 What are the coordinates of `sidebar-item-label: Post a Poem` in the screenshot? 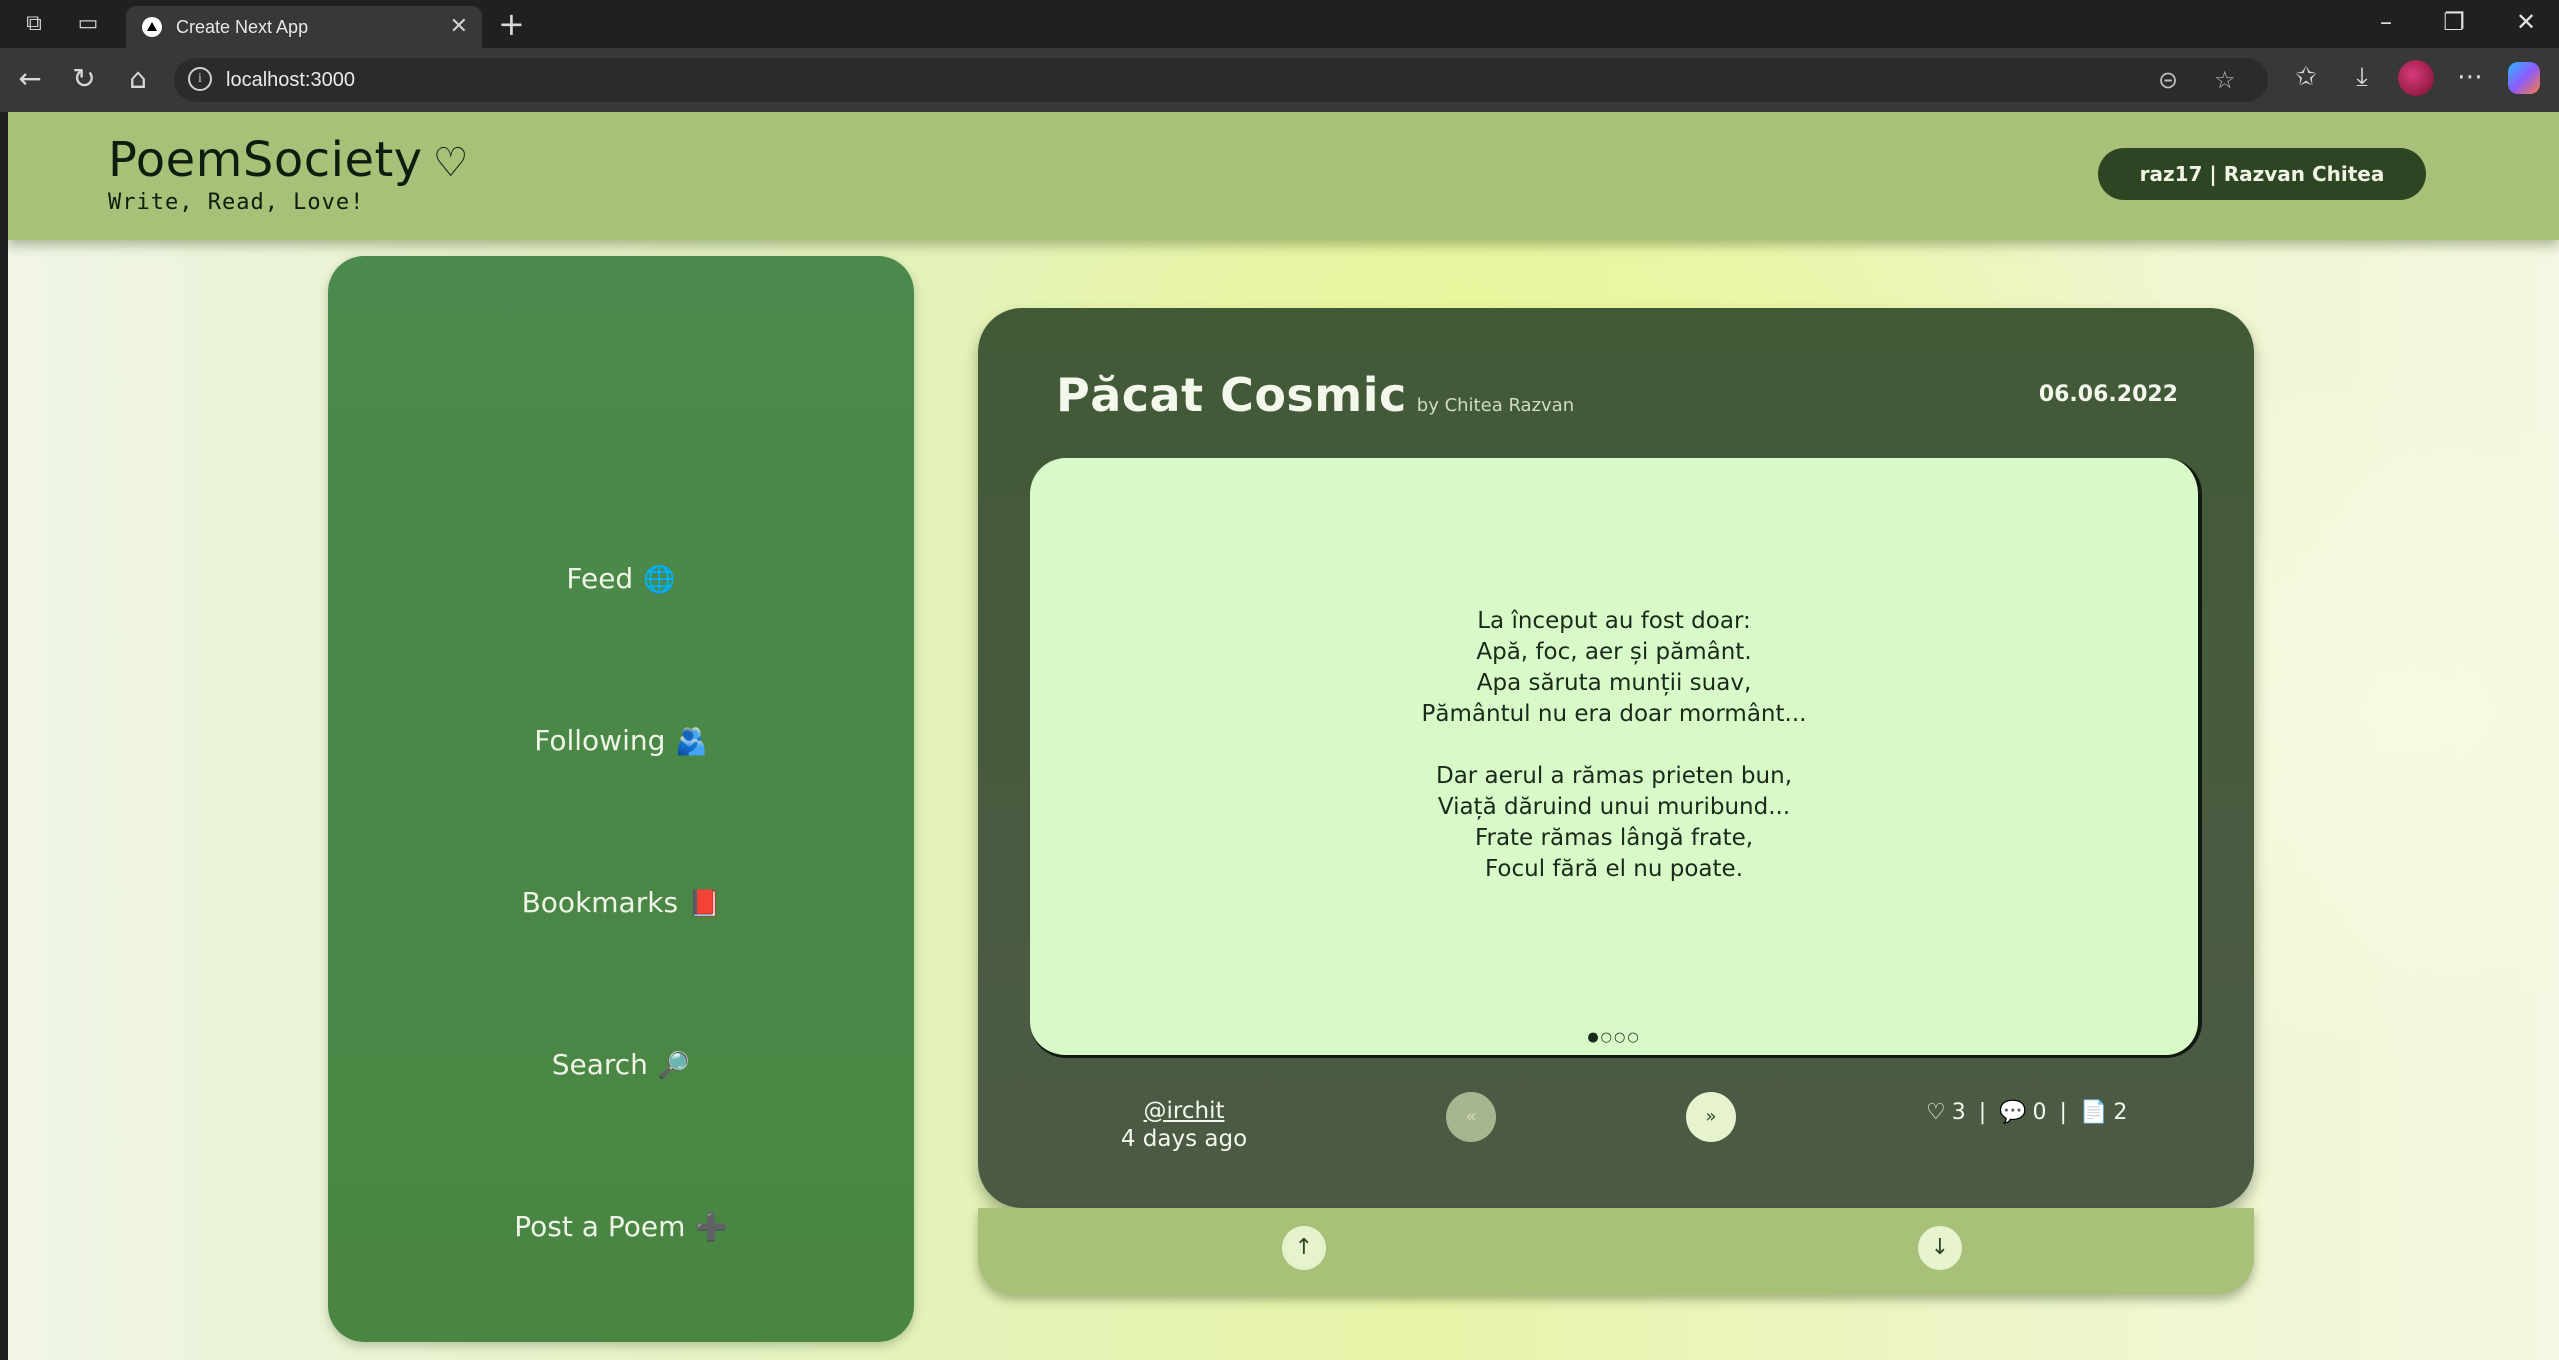 It's located at (600, 1226).